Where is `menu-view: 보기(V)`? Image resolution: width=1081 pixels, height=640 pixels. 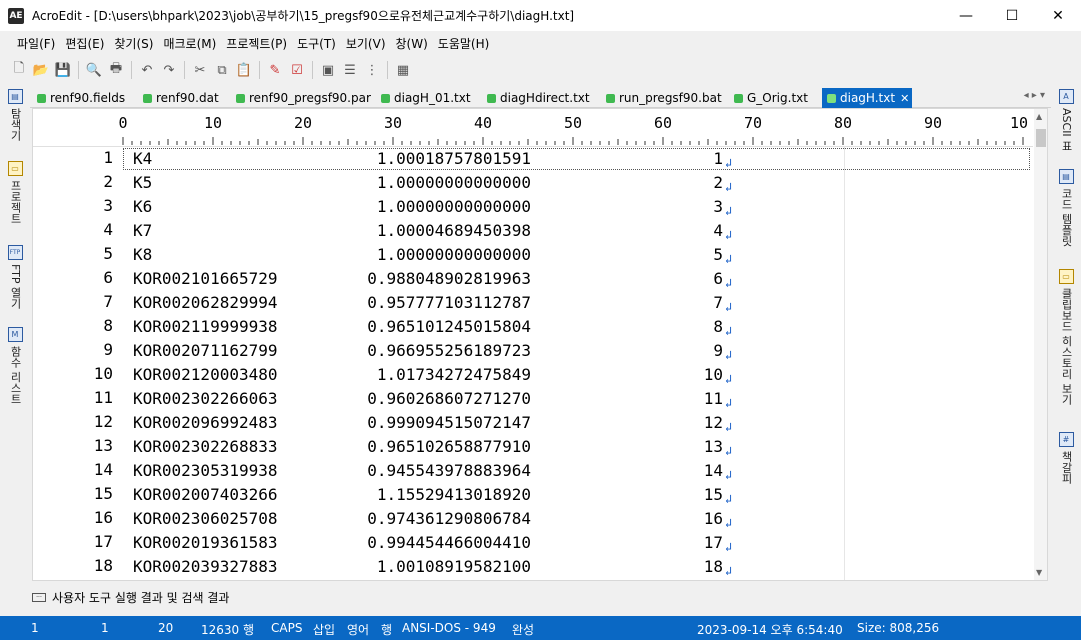 menu-view: 보기(V) is located at coordinates (366, 43).